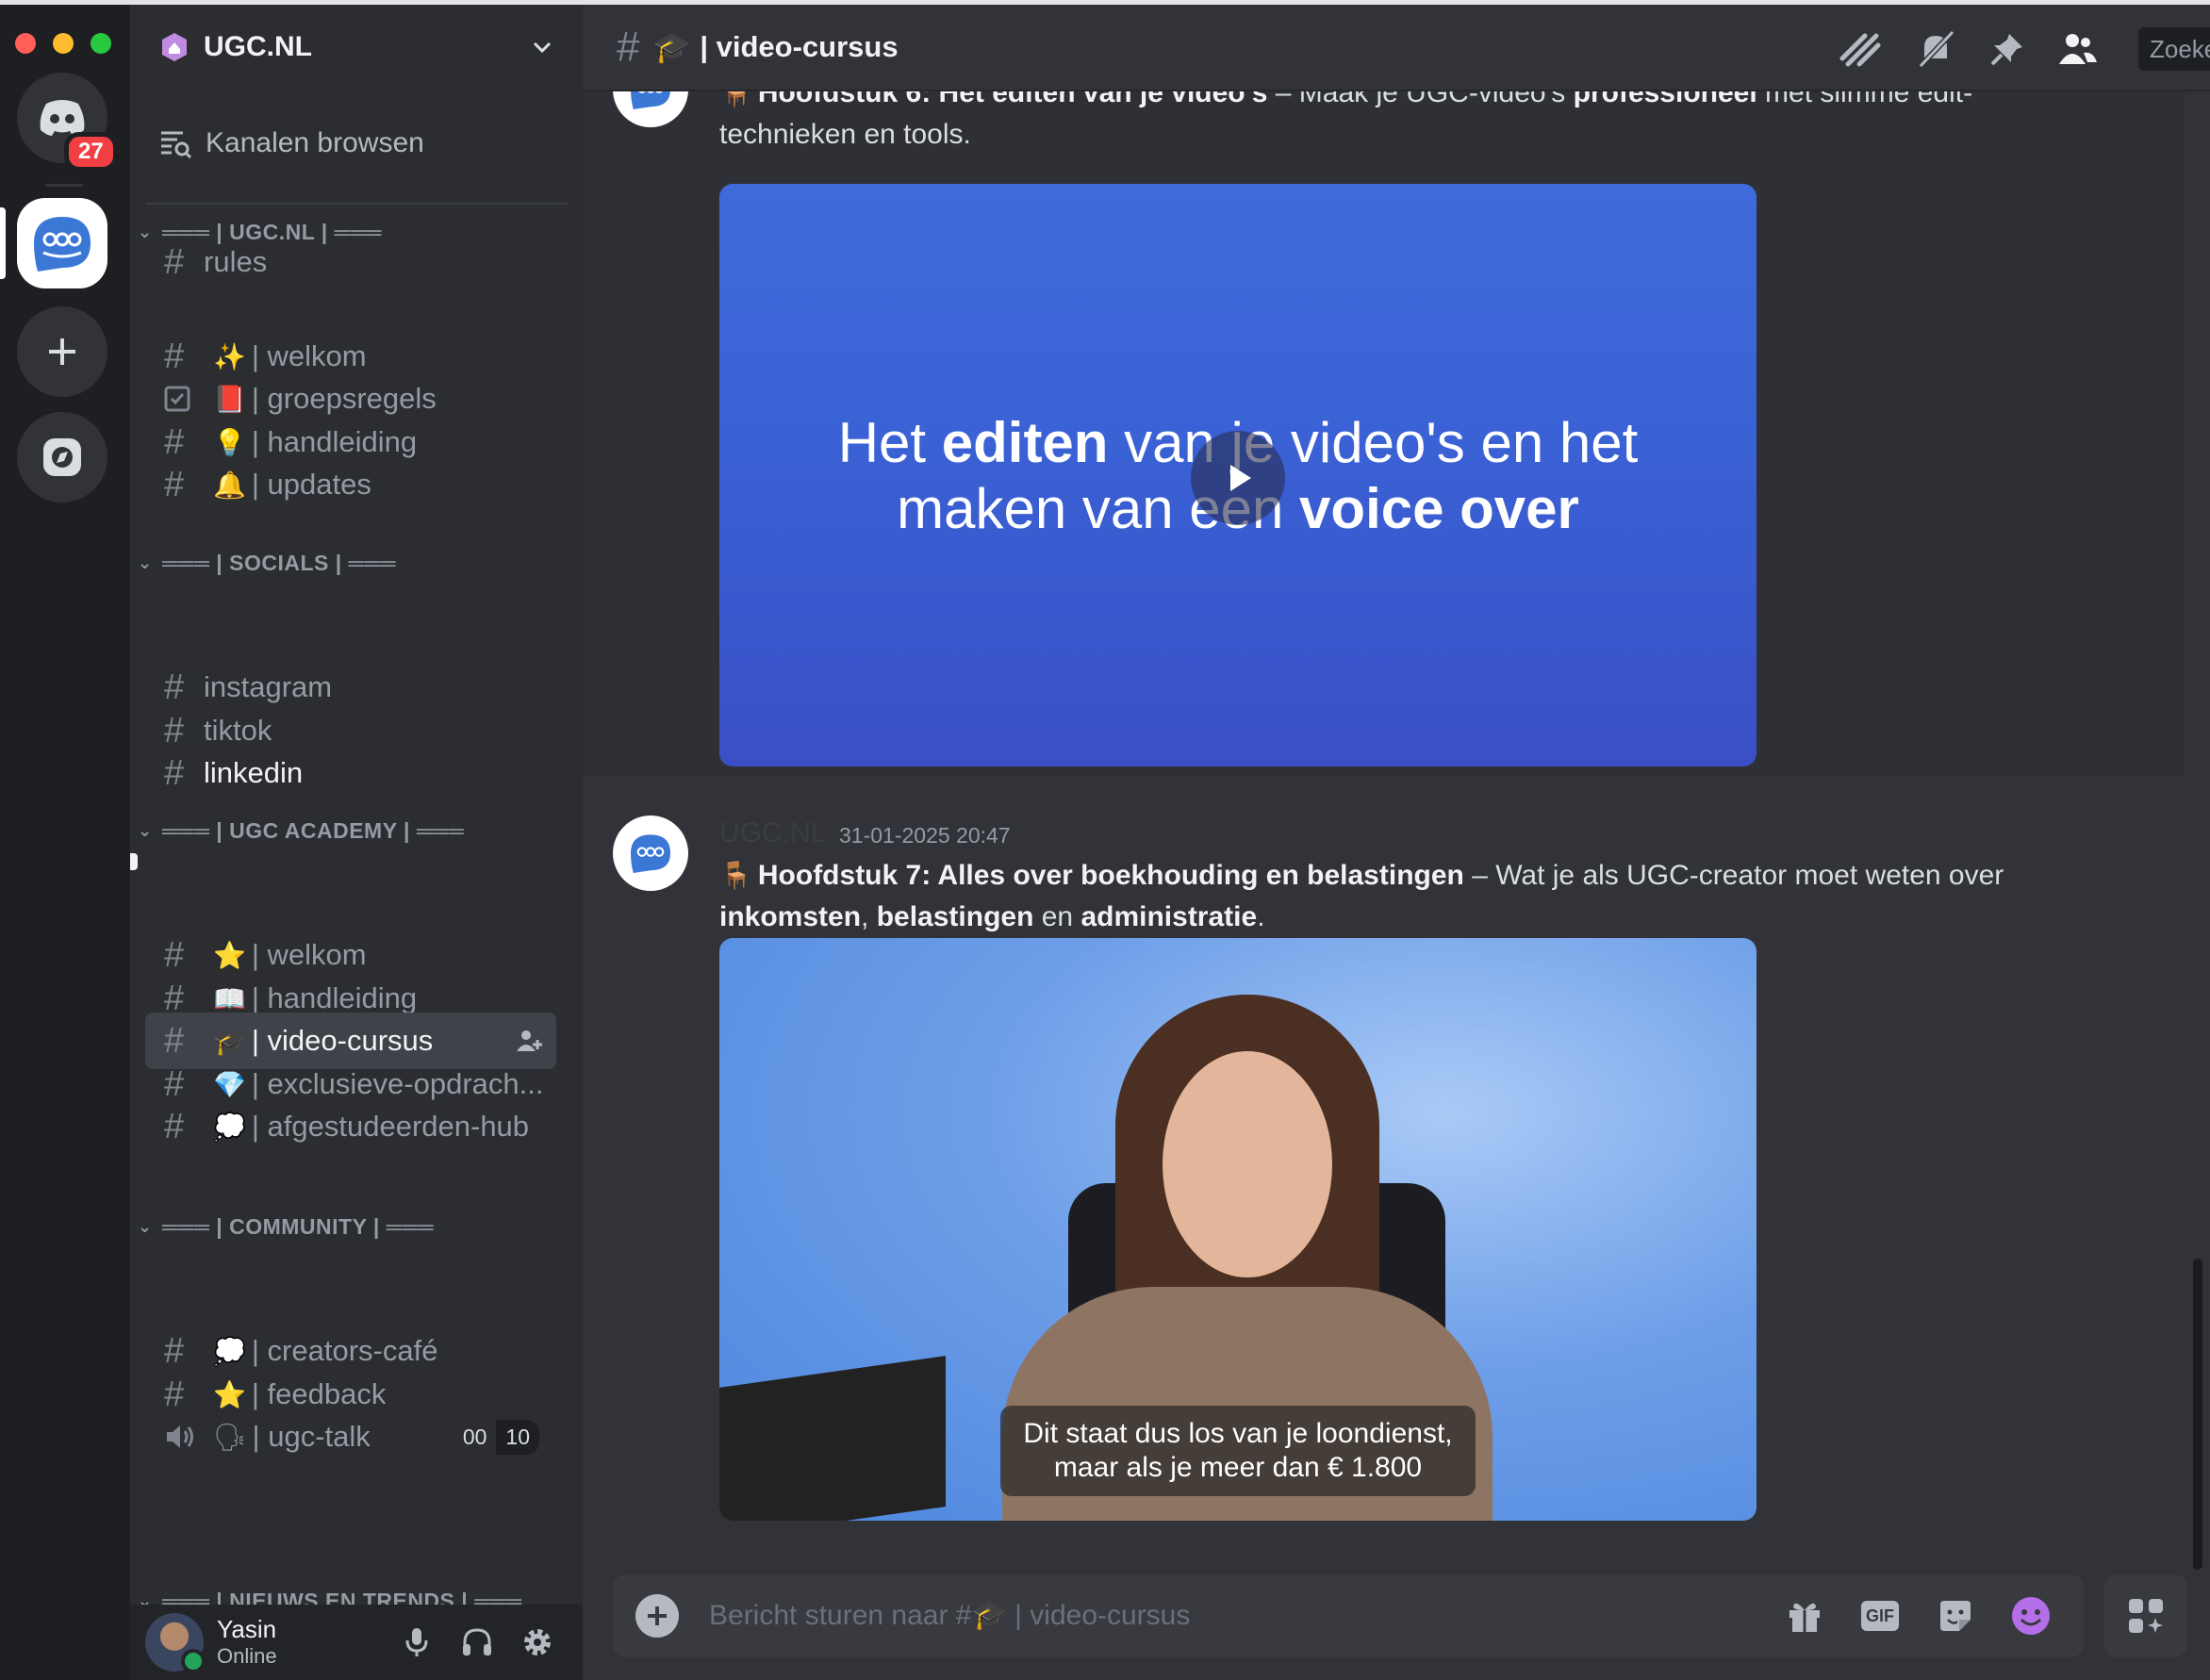 The image size is (2210, 1680). I want to click on sparkles-icon: ✨, so click(229, 356).